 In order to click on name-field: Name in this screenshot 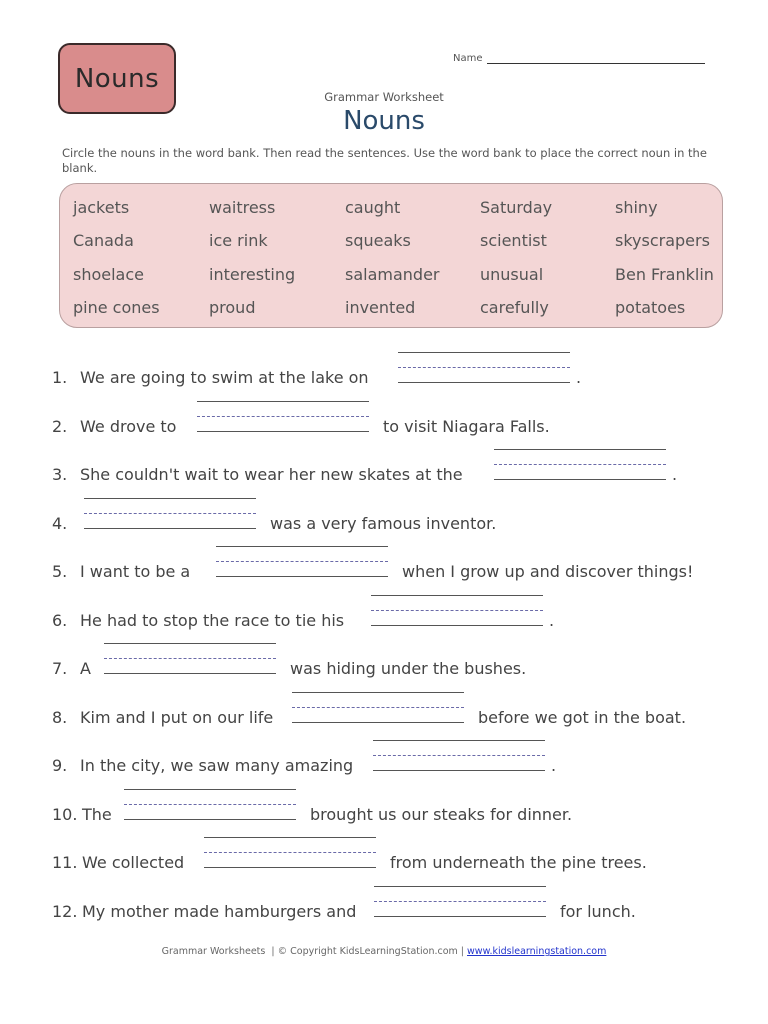, I will do `click(579, 58)`.